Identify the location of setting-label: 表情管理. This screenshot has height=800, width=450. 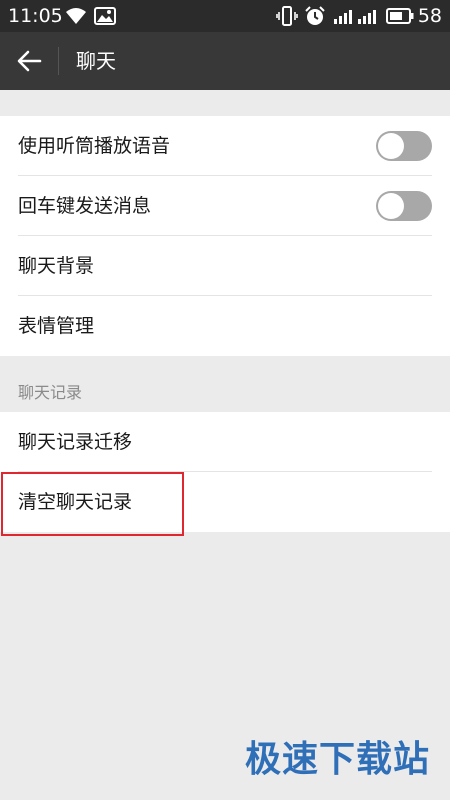
(56, 326).